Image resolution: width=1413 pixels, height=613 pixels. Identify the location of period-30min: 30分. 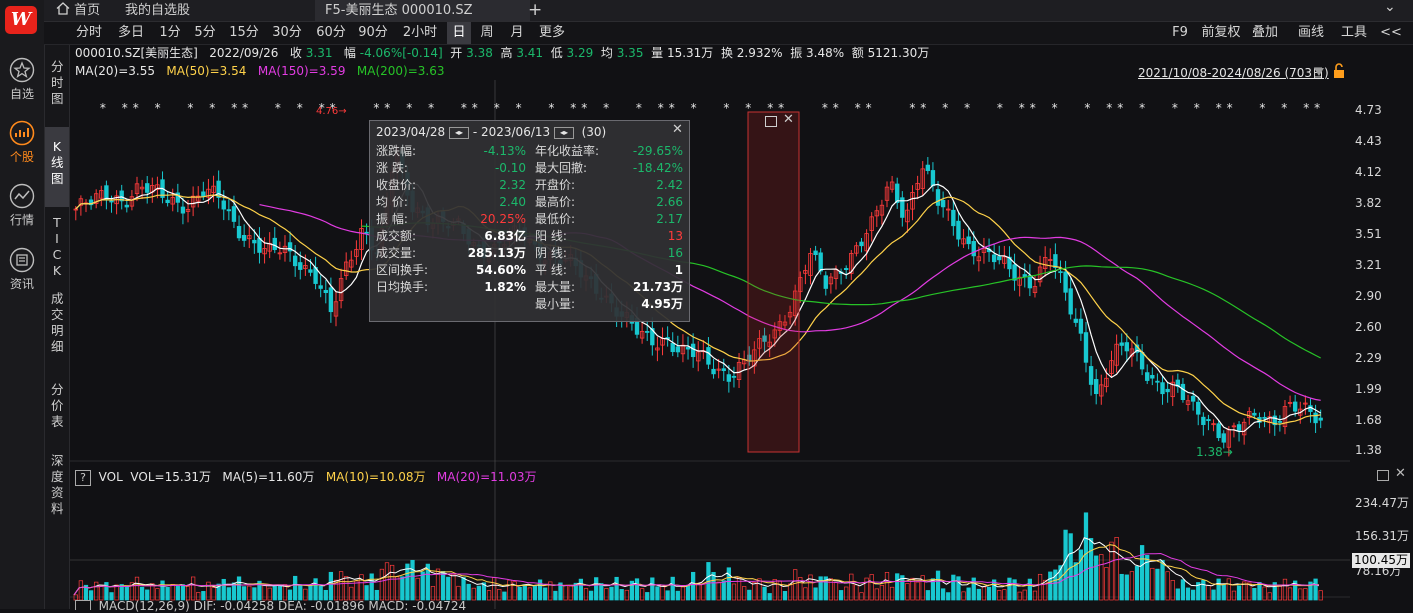
(287, 33).